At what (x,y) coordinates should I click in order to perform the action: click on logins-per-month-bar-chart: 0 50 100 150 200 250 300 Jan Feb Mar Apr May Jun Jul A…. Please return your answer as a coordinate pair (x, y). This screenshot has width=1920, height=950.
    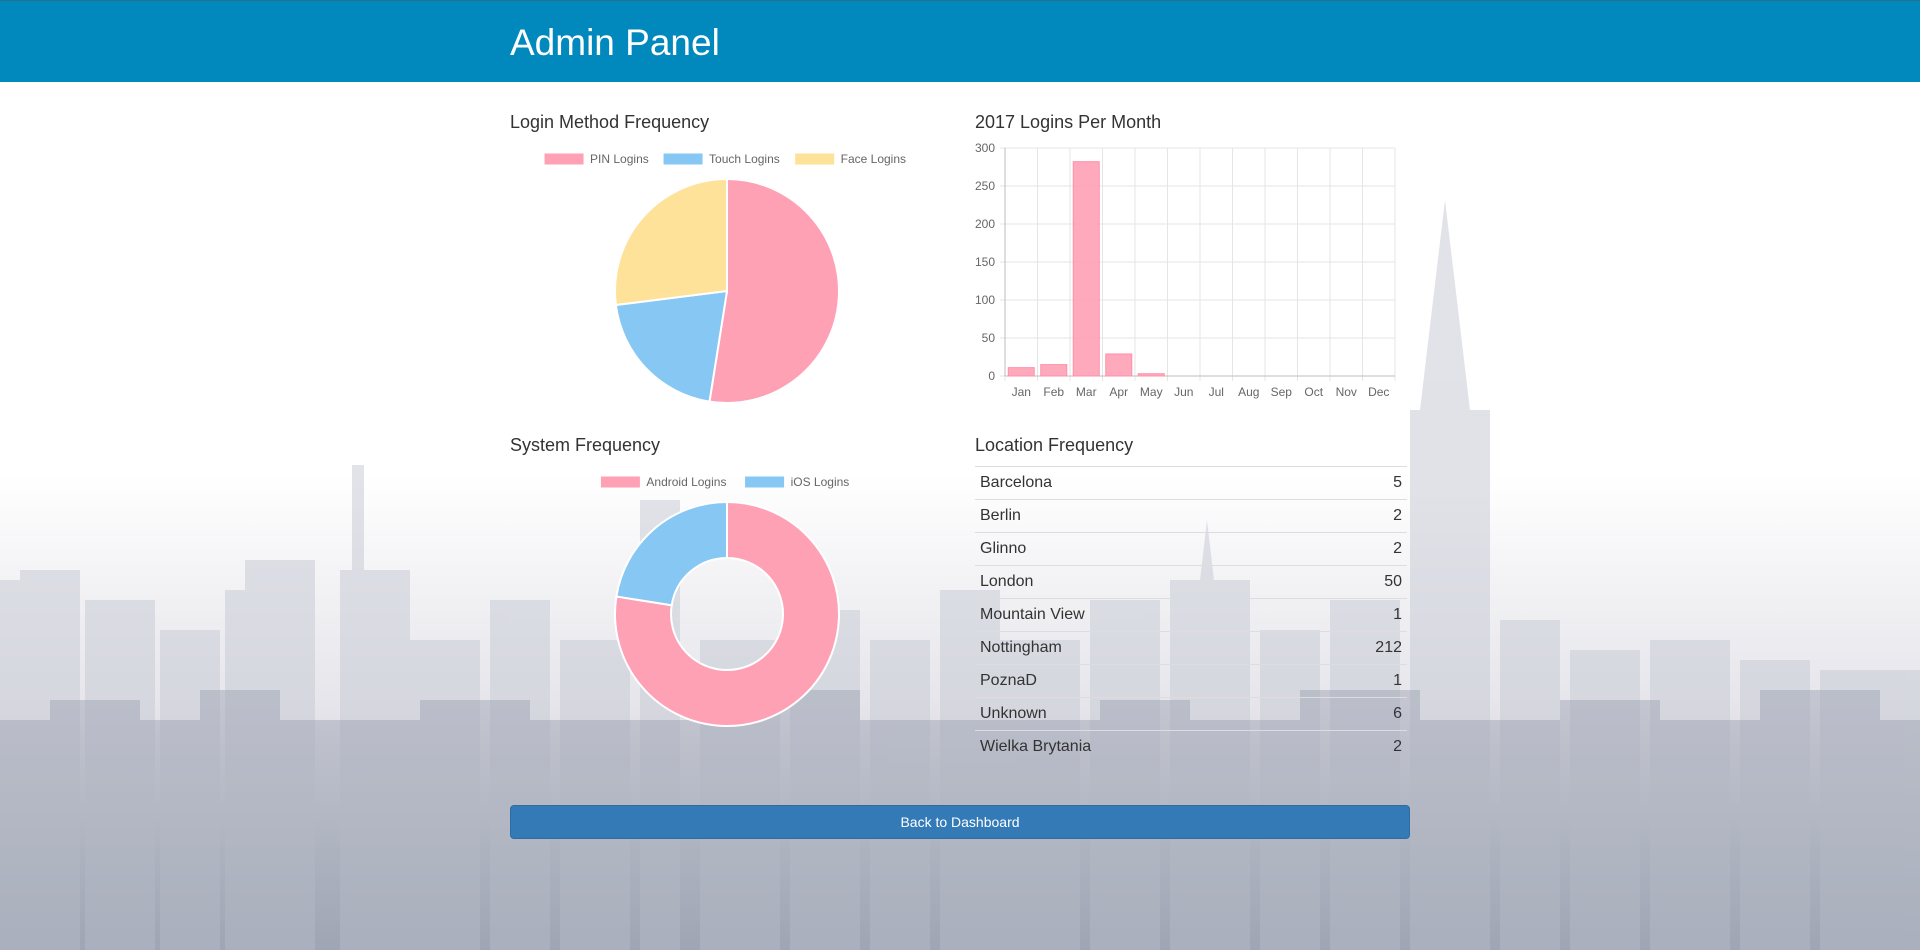
    Looking at the image, I should click on (1185, 270).